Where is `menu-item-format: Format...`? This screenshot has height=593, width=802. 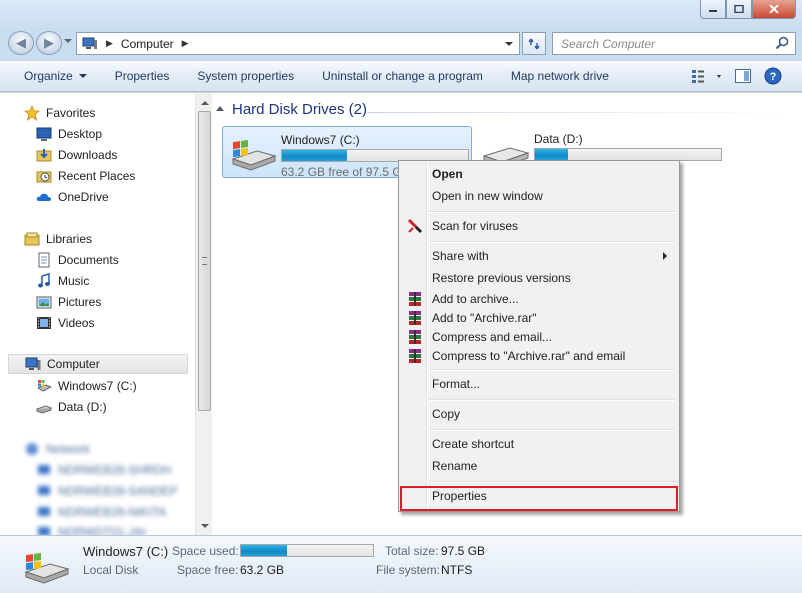
menu-item-format: Format... is located at coordinates (539, 384).